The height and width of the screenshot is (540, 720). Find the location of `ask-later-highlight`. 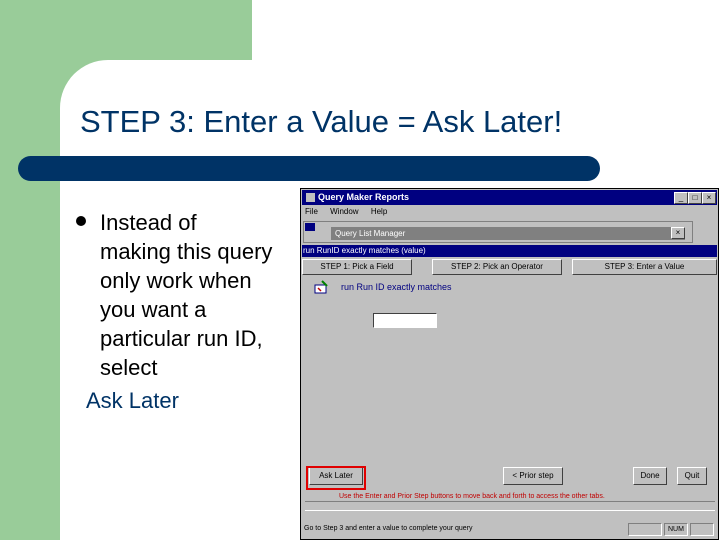

ask-later-highlight is located at coordinates (336, 478).